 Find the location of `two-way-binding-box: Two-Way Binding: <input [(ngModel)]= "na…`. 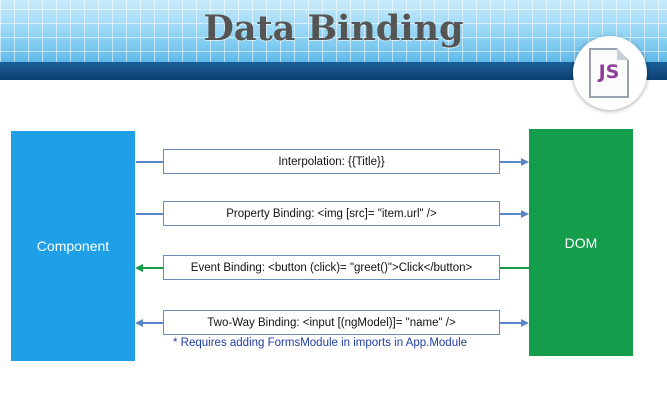

two-way-binding-box: Two-Way Binding: <input [(ngModel)]= "na… is located at coordinates (331, 322).